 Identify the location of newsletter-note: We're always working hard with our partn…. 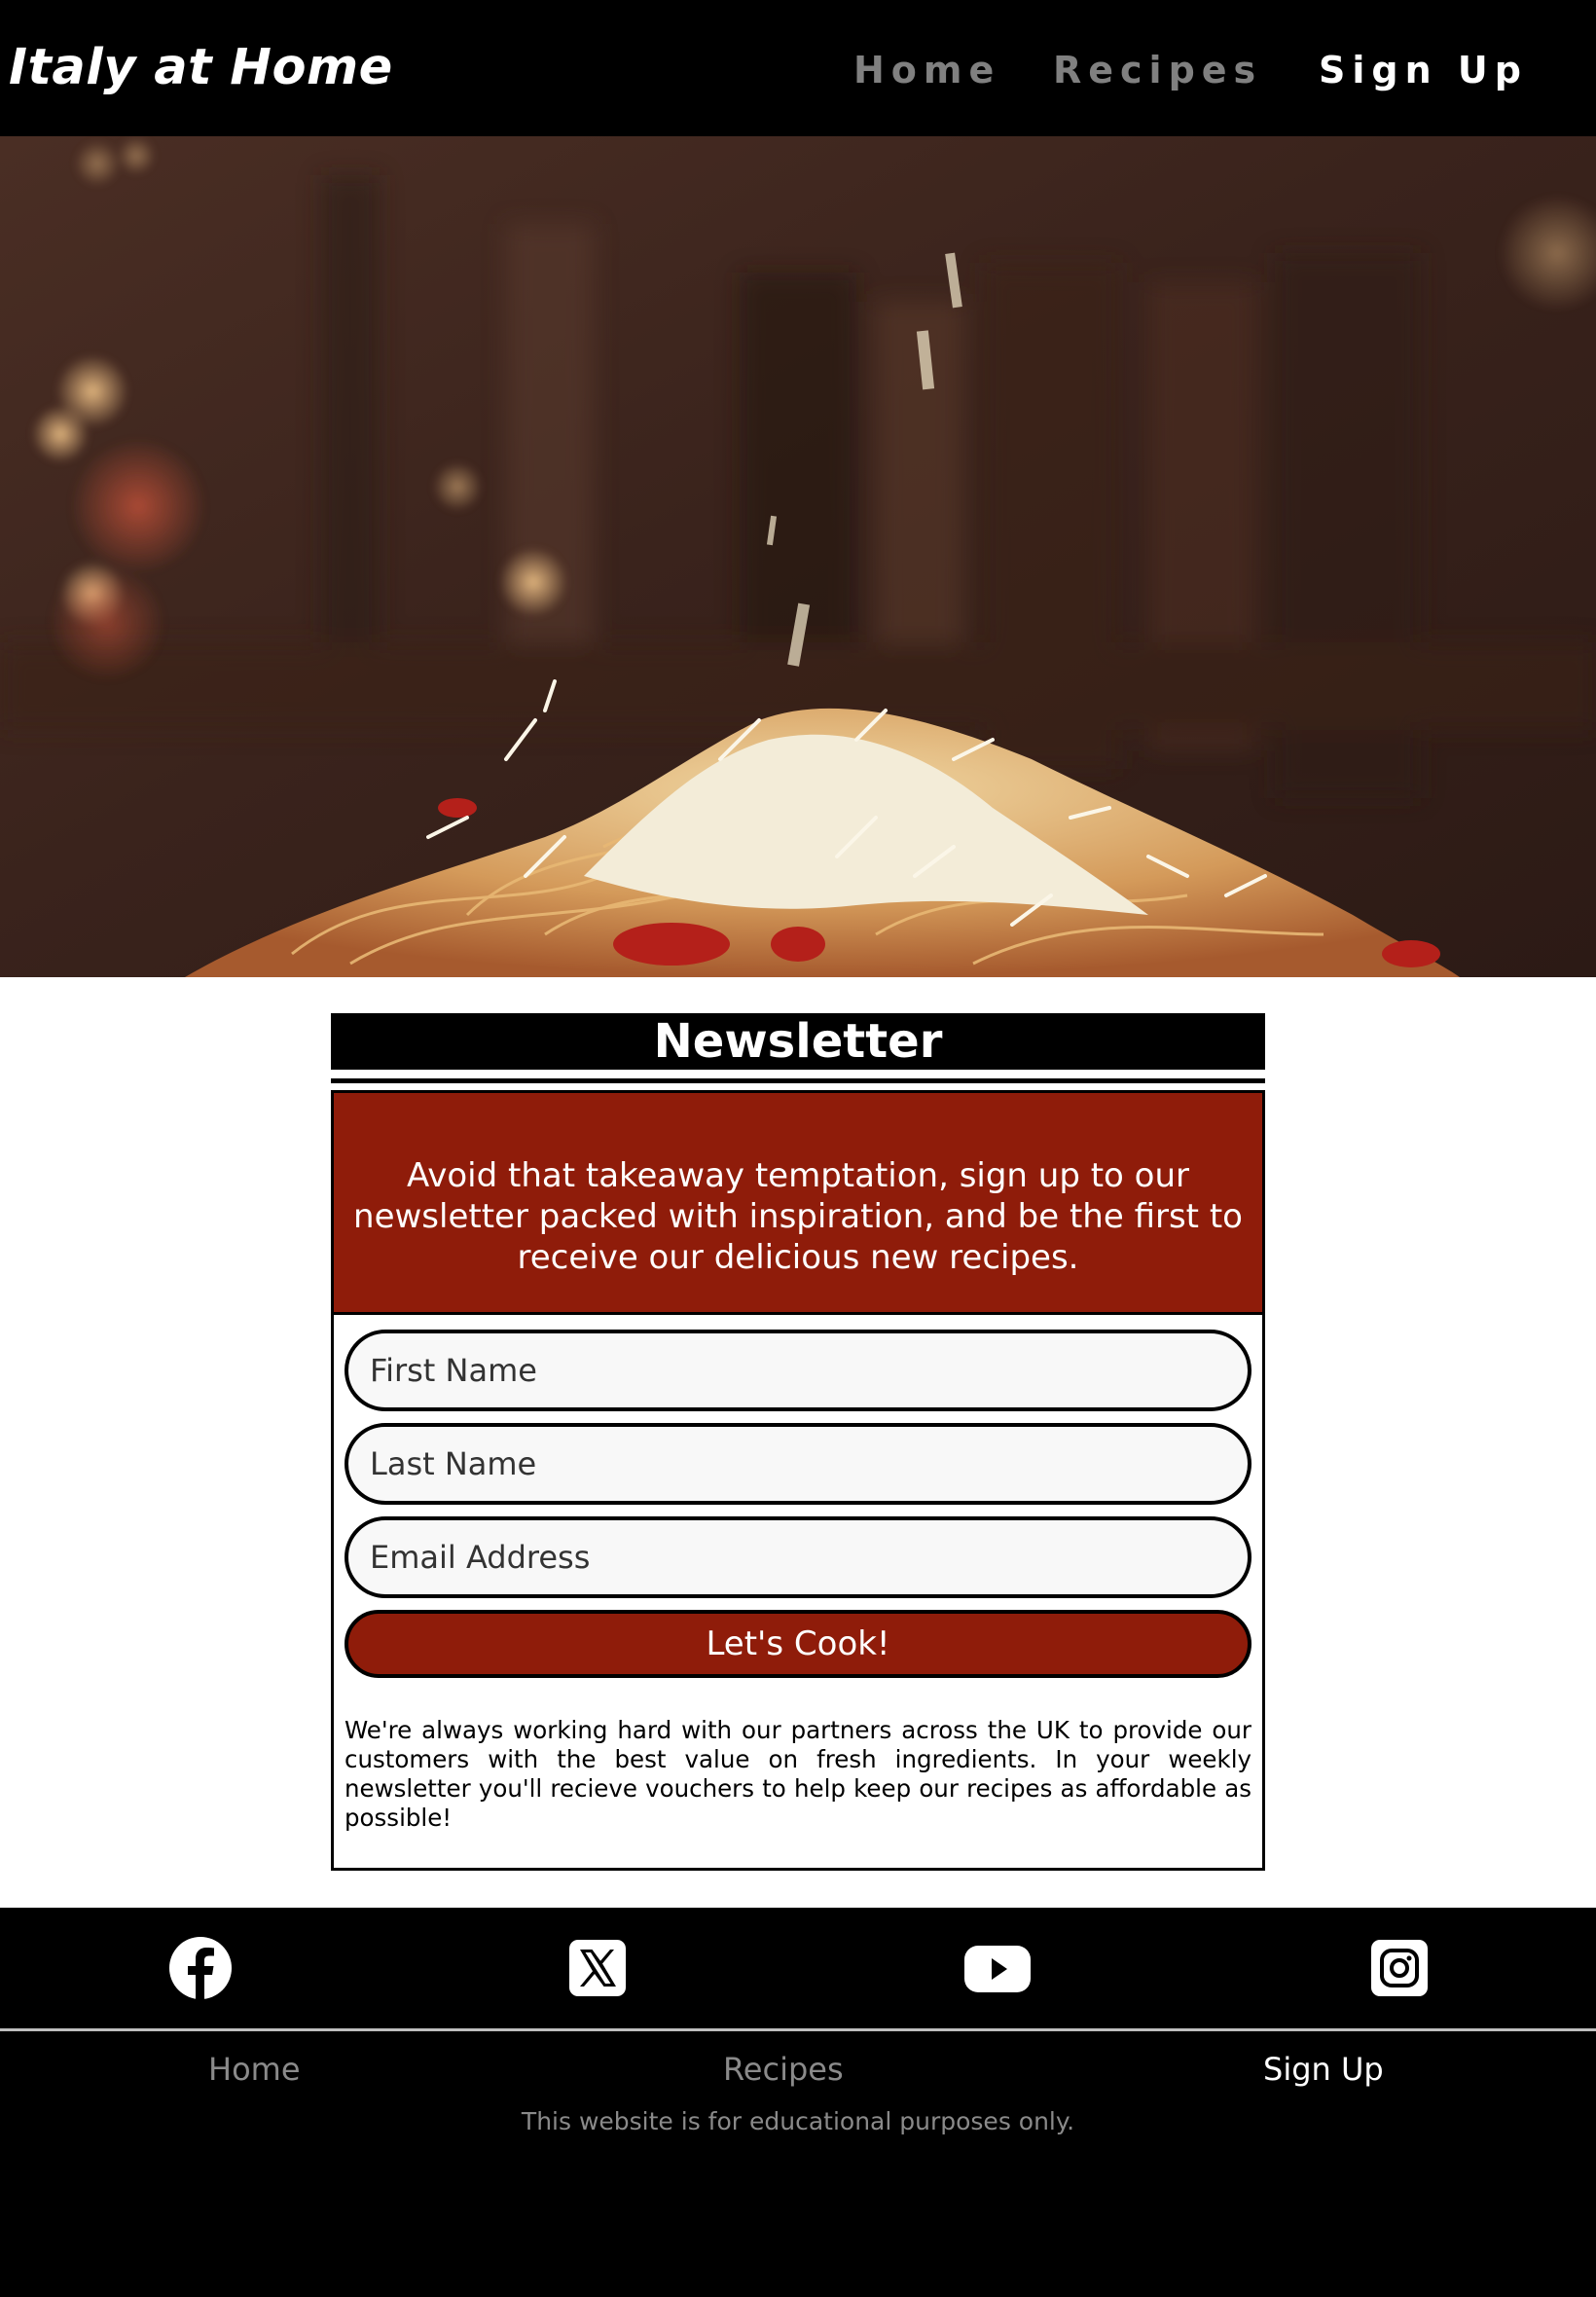
(798, 1774).